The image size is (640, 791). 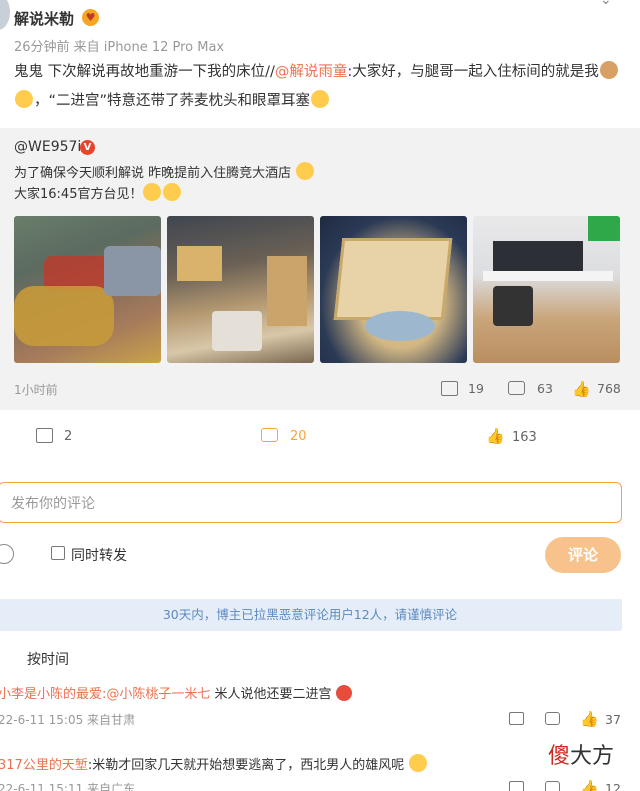 I want to click on post-text-part: ，“二进宫”特意还带了荞麦枕头和眼罩耳塞, so click(x=172, y=101).